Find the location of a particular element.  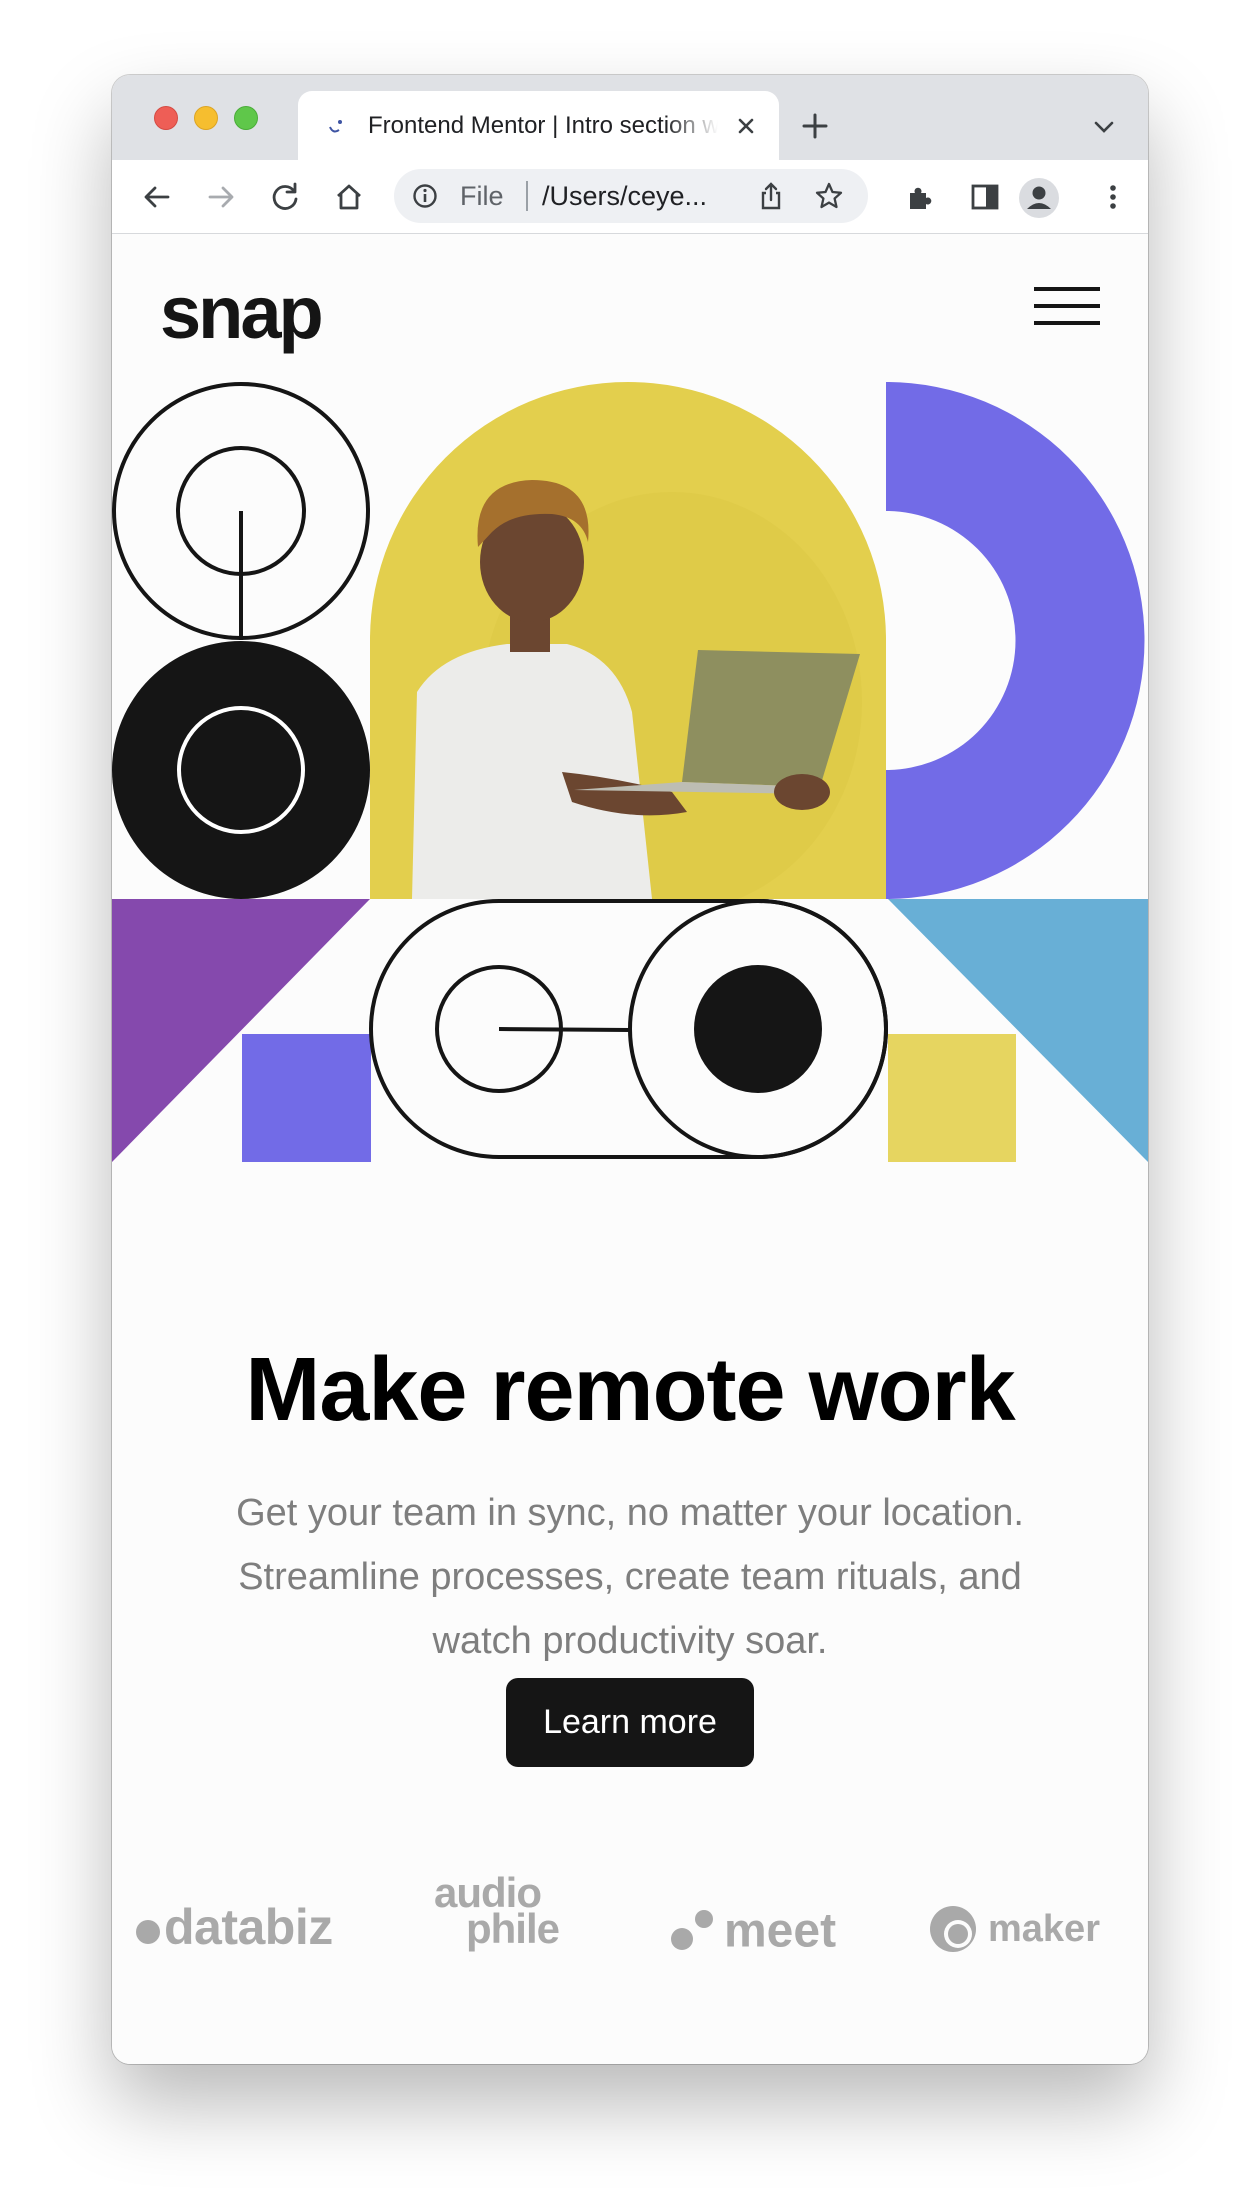

purple-half-ring-shape is located at coordinates (1015, 640).